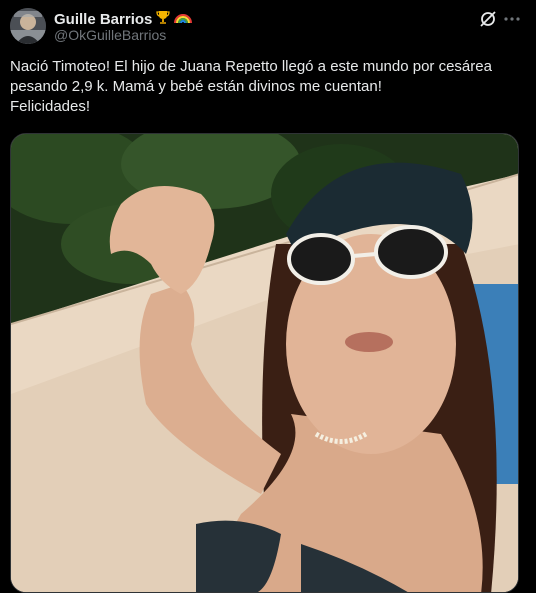 The width and height of the screenshot is (536, 593). What do you see at coordinates (512, 19) in the screenshot?
I see `more-icon` at bounding box center [512, 19].